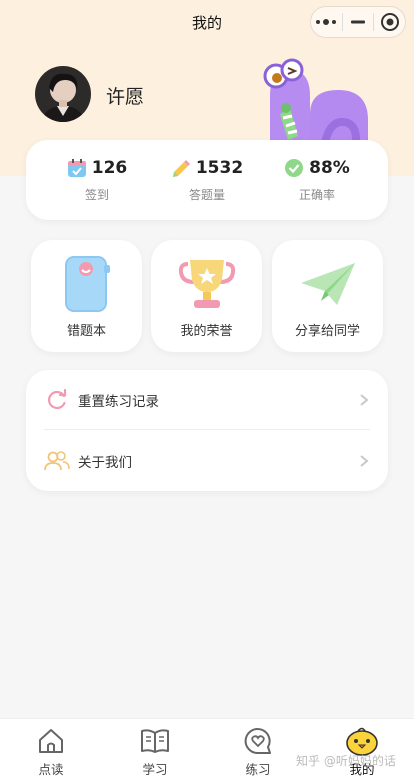 This screenshot has width=414, height=780. I want to click on mistake-book-button: 错题本, so click(86, 296).